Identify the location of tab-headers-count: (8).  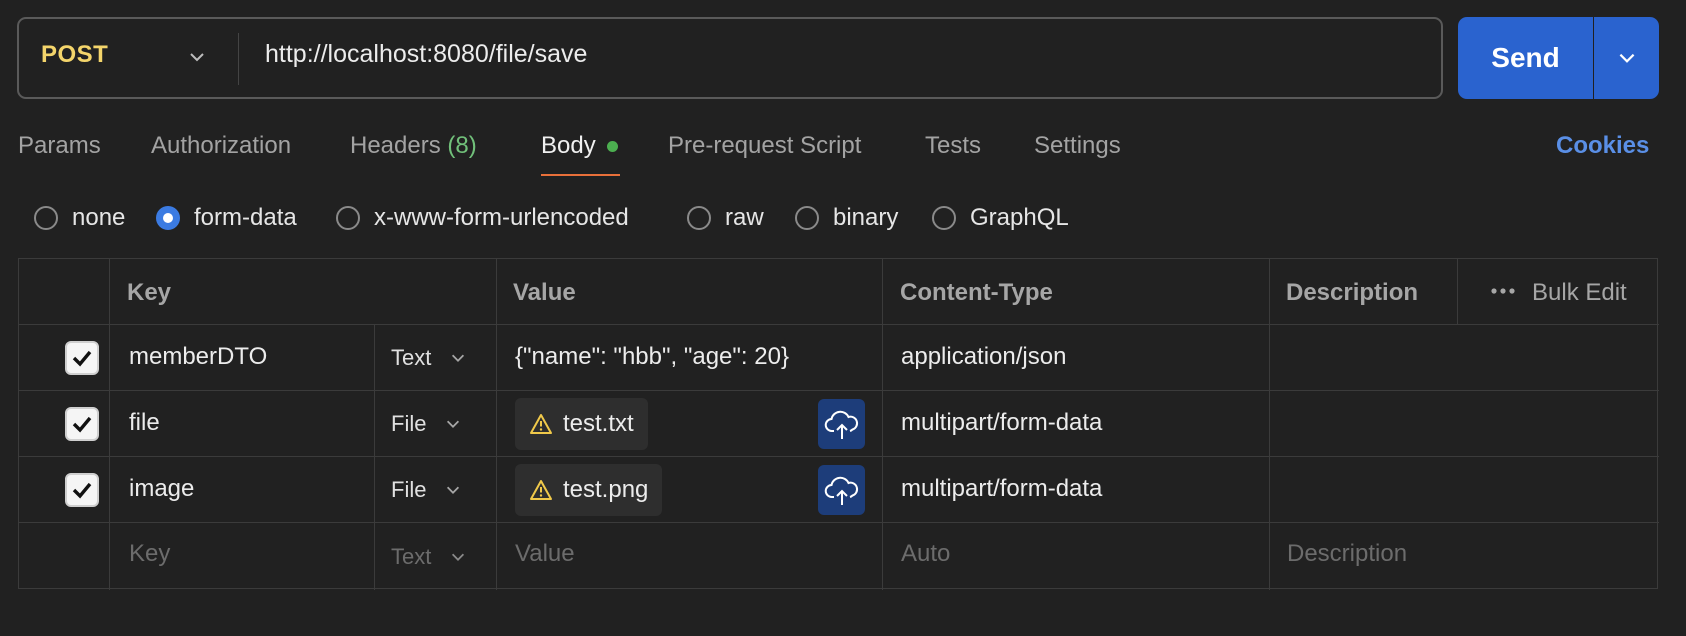
(462, 145).